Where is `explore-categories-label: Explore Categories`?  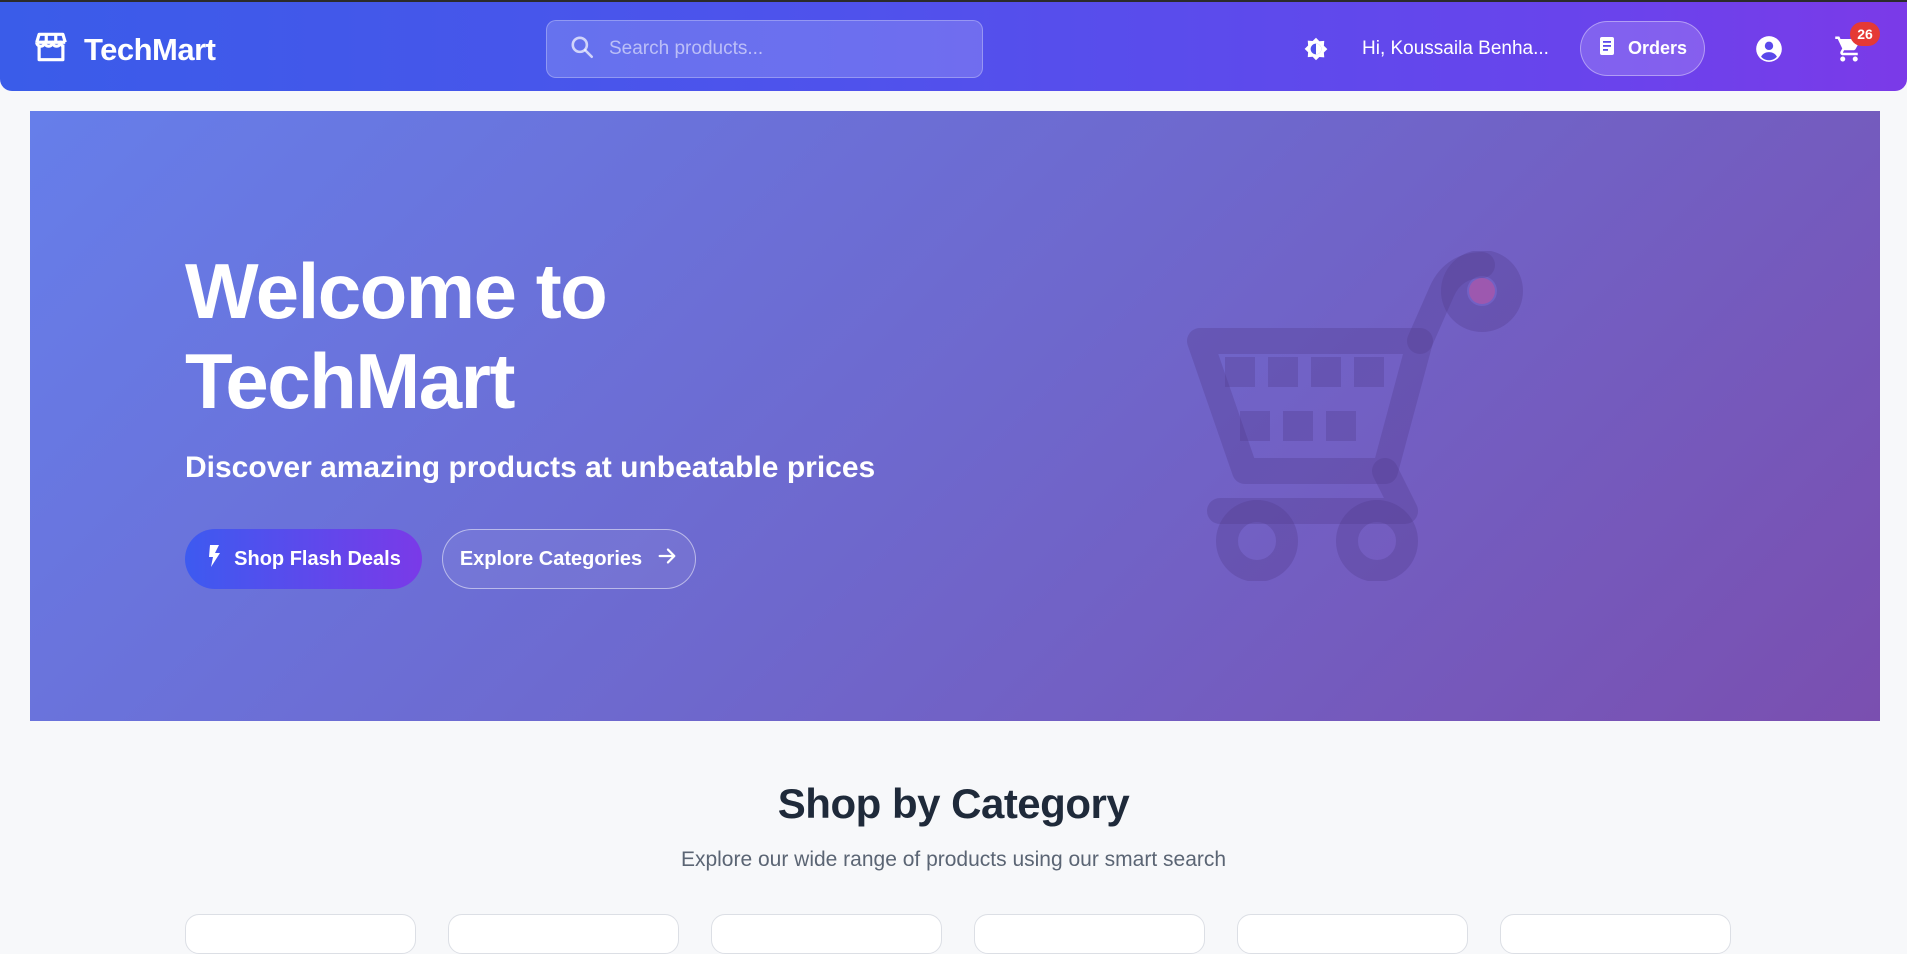
explore-categories-label: Explore Categories is located at coordinates (551, 558).